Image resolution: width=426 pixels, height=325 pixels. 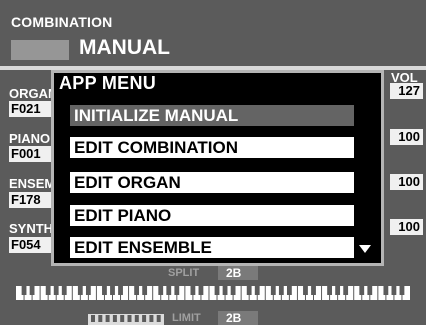 What do you see at coordinates (124, 47) in the screenshot?
I see `combination-name: MANUAL` at bounding box center [124, 47].